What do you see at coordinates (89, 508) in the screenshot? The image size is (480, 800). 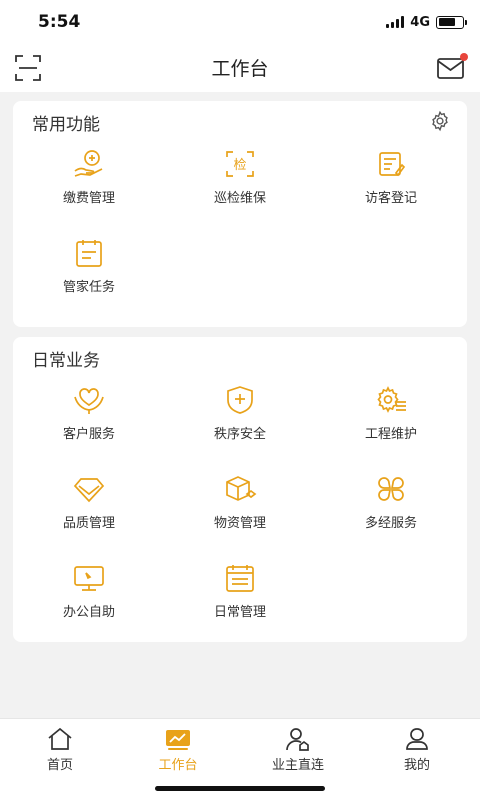 I see `grid-item-quality: 品质管理` at bounding box center [89, 508].